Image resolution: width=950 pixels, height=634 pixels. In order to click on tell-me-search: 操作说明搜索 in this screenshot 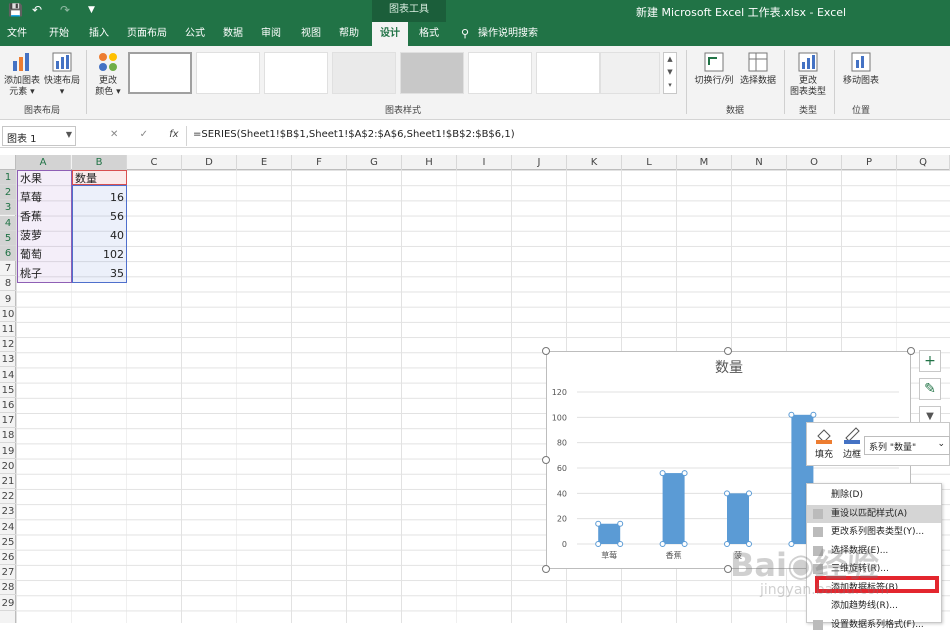, I will do `click(508, 34)`.